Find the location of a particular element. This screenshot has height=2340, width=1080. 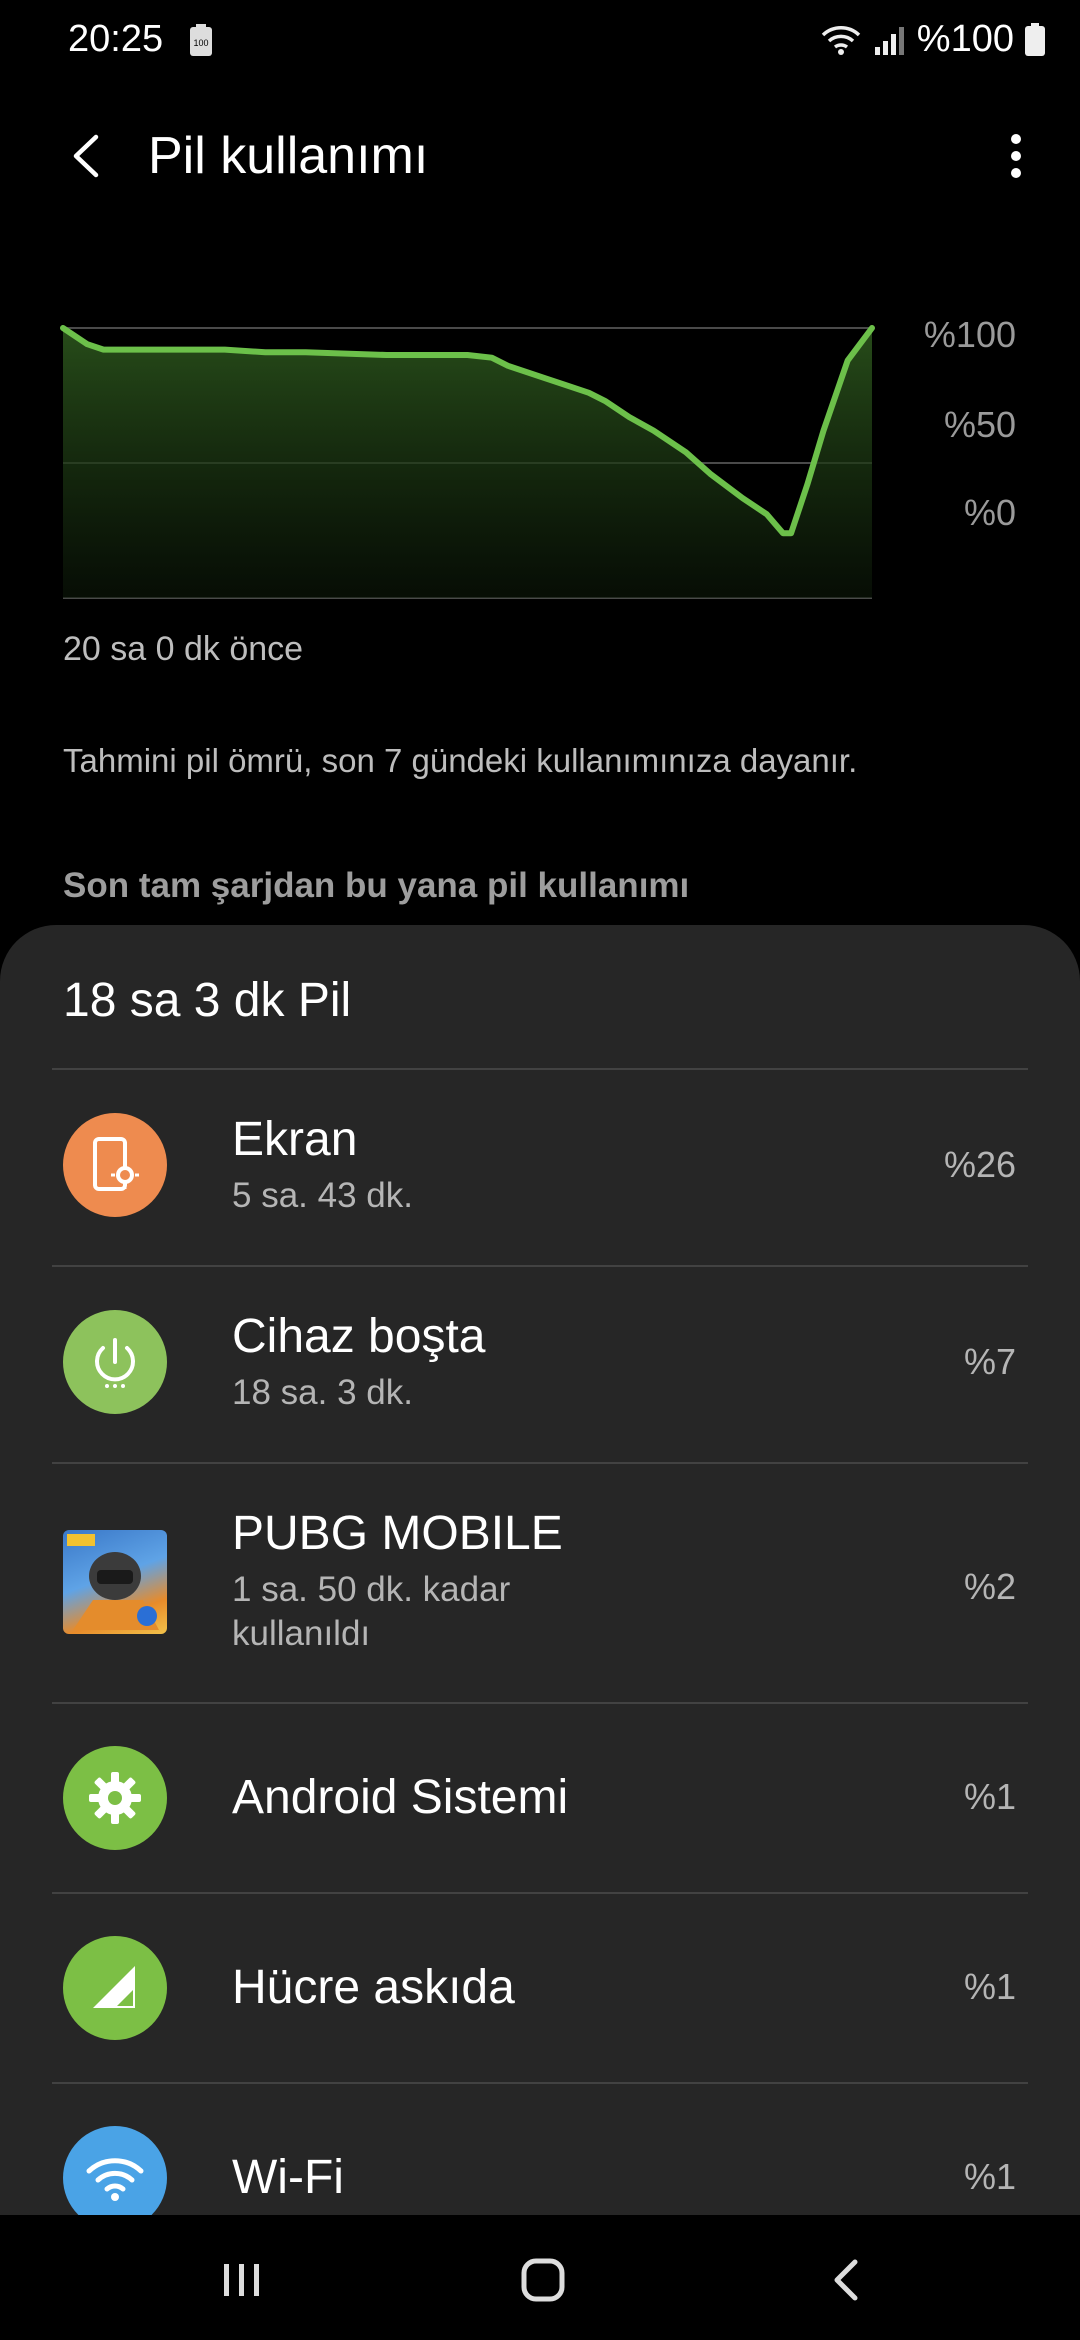

usage-row-ekran: Ekran 5 sa. 43 dk. %26 is located at coordinates (540, 1167).